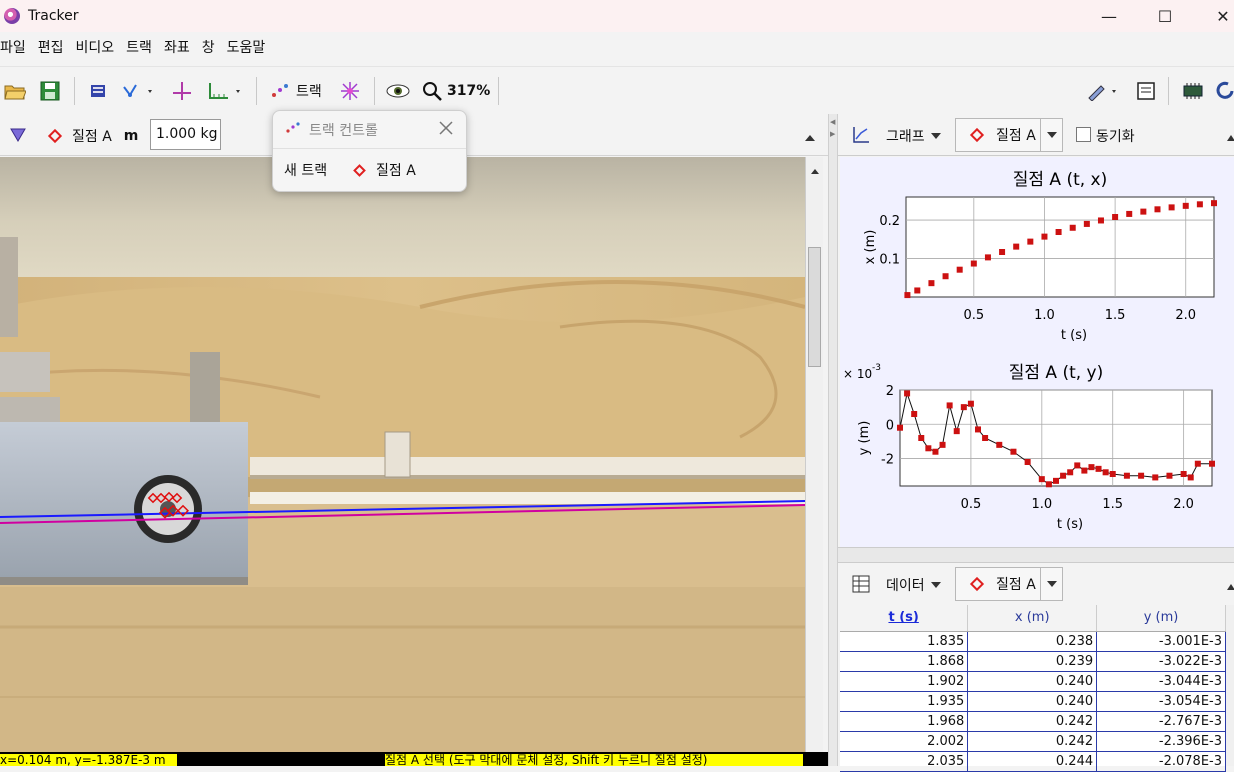 The width and height of the screenshot is (1234, 772). Describe the element at coordinates (1230, 685) in the screenshot. I see `table-scrollbar` at that location.